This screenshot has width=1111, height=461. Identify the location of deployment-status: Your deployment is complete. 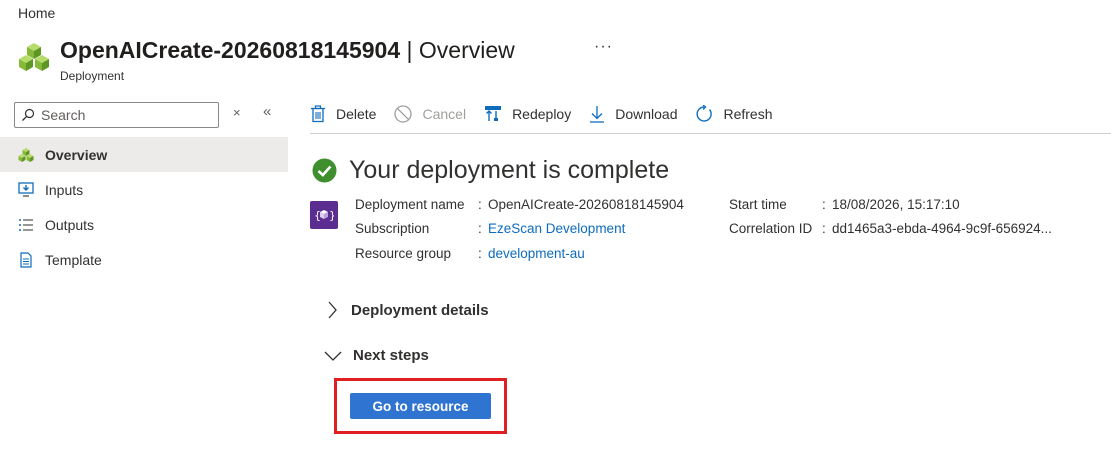
(490, 170).